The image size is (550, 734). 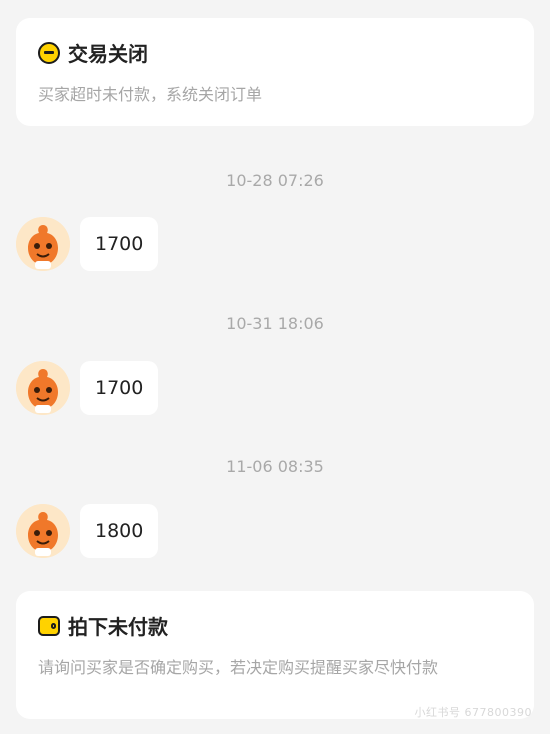 I want to click on status-card-title: 交易关闭, so click(x=108, y=54).